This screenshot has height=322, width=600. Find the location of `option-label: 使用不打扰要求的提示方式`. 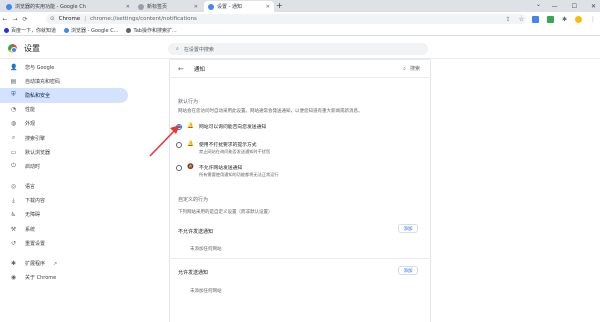

option-label: 使用不打扰要求的提示方式 is located at coordinates (228, 145).